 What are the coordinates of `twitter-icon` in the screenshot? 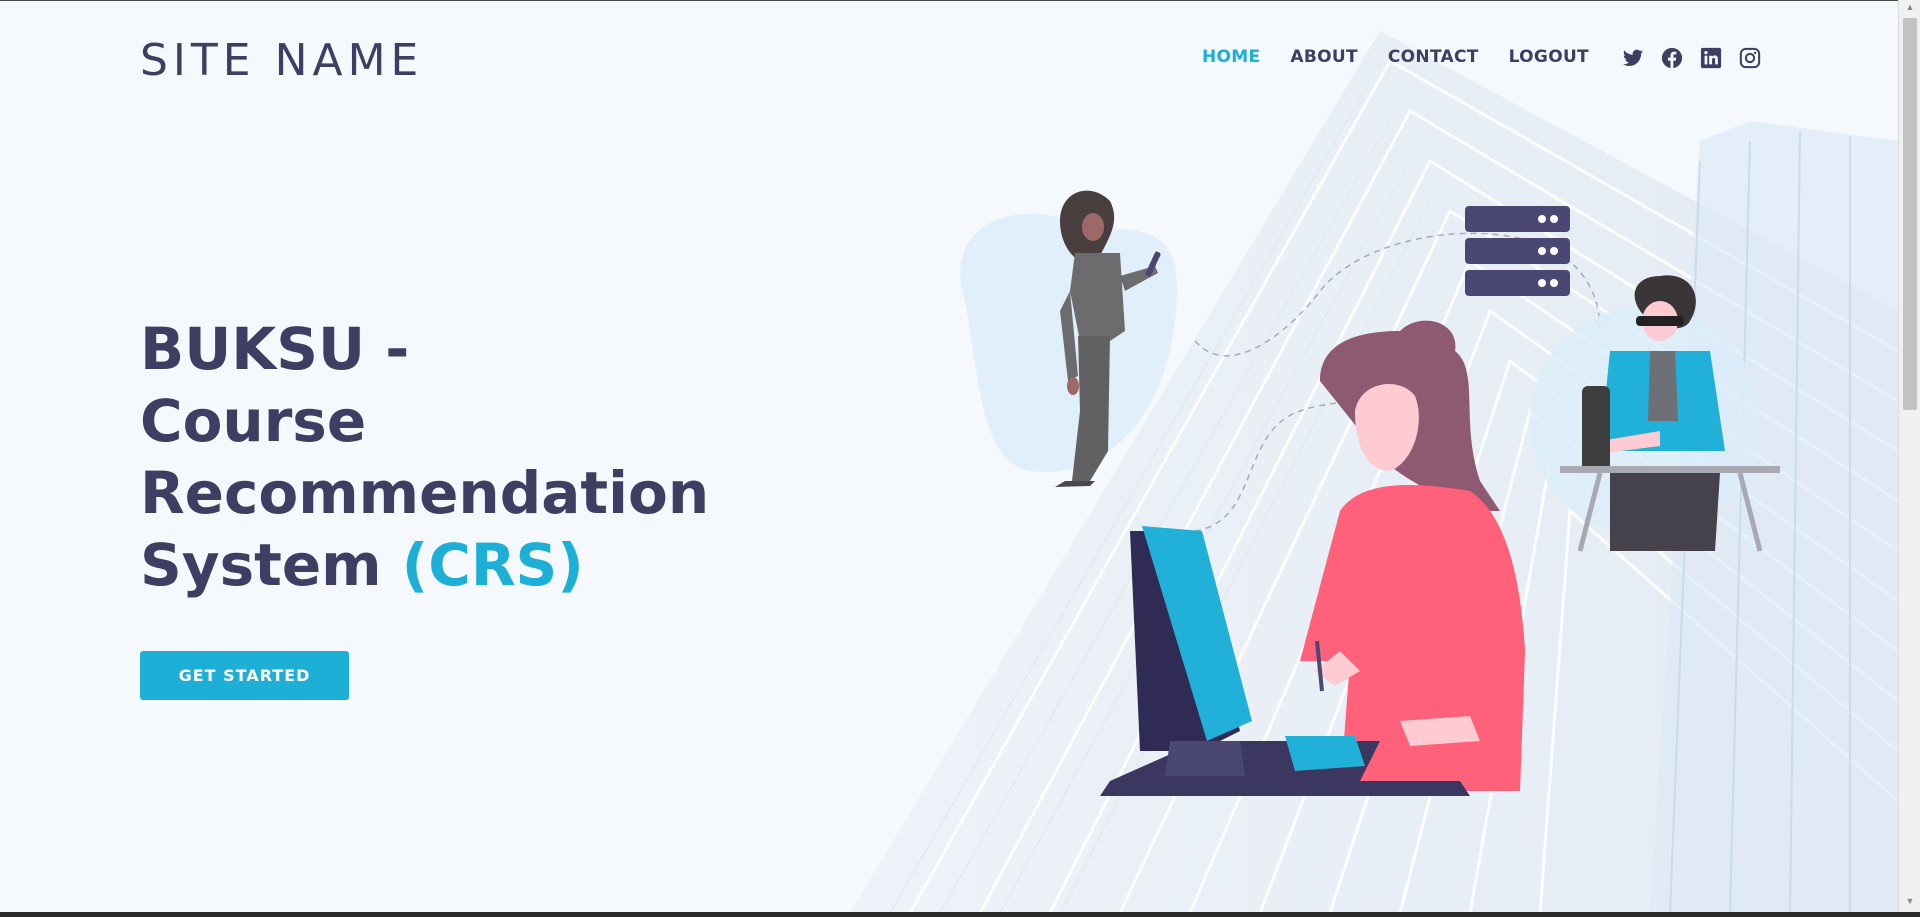 It's located at (1633, 58).